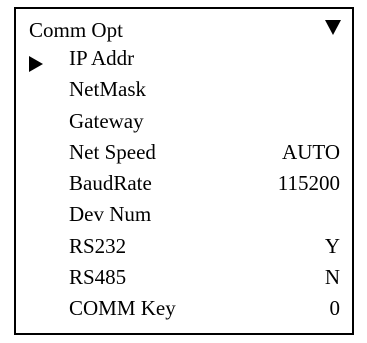  I want to click on menu-item-baudrate: BaudRate 115200, so click(184, 187).